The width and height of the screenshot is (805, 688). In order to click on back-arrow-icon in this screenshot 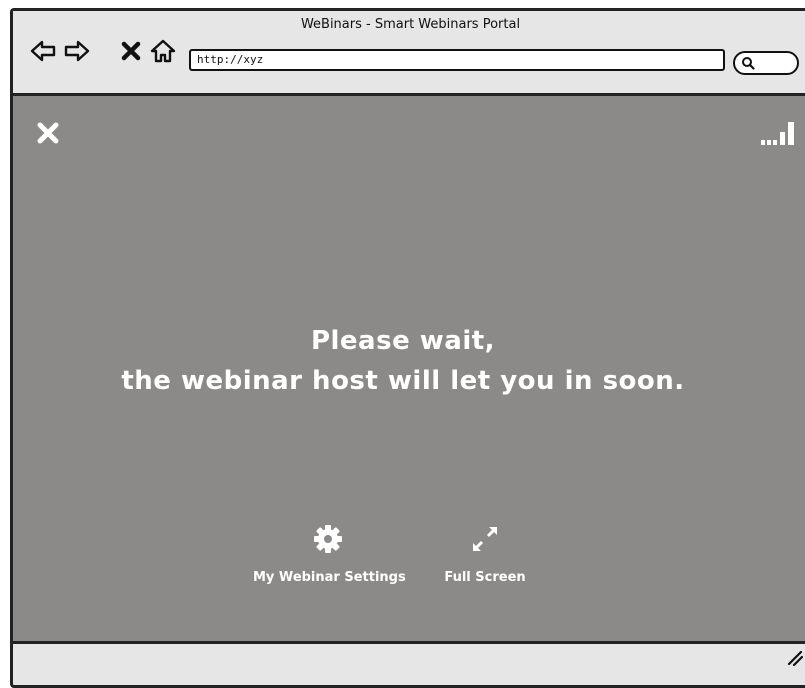, I will do `click(43, 51)`.